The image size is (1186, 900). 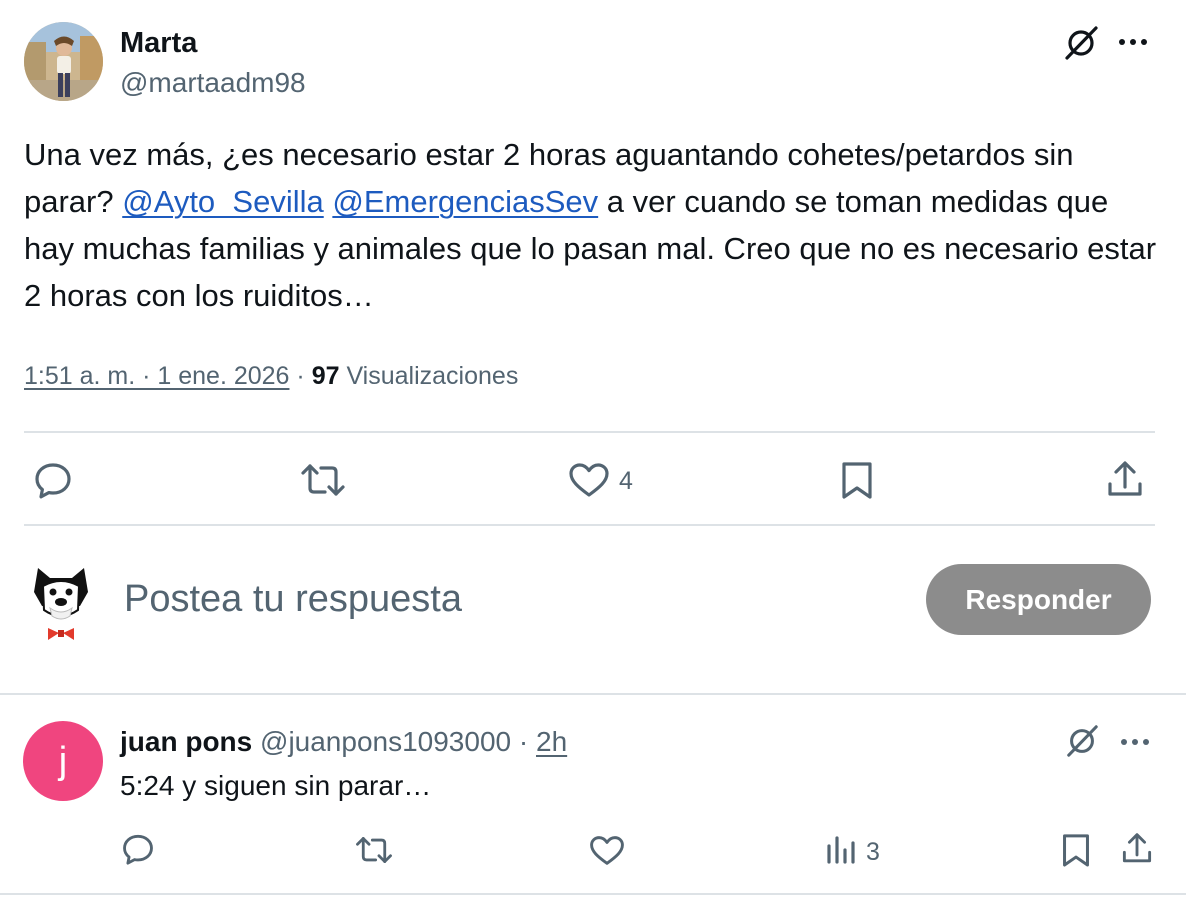 I want to click on reply-input: Postea tu respuesta, so click(x=293, y=599).